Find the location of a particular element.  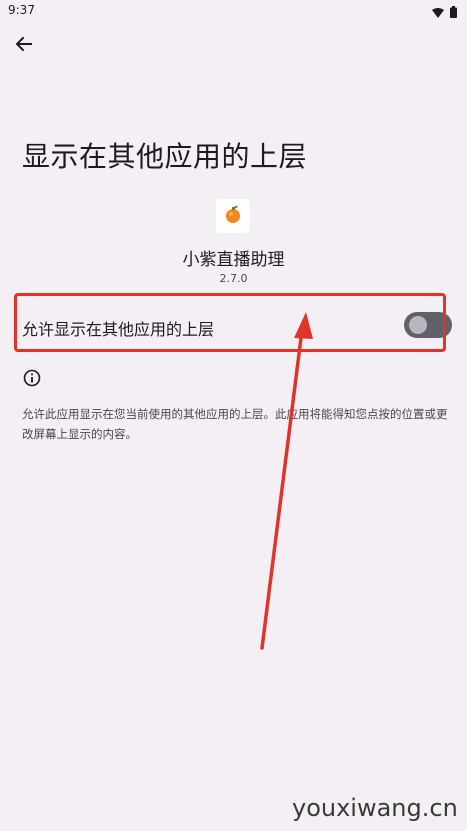

allow-overlay-switch is located at coordinates (428, 325).